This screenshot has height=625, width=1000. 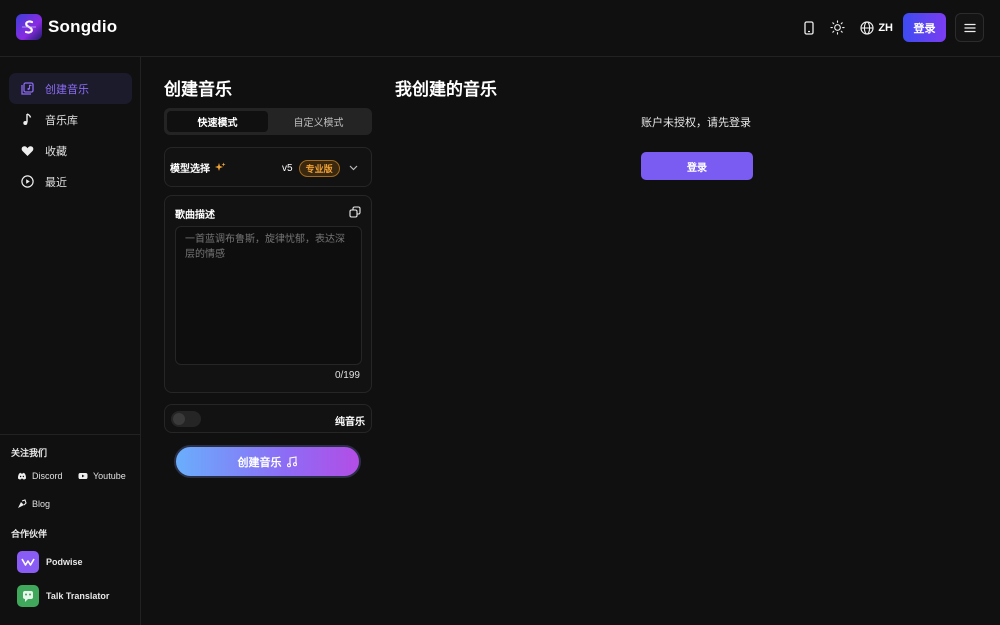 What do you see at coordinates (268, 418) in the screenshot?
I see `instrumental-card: 纯音乐` at bounding box center [268, 418].